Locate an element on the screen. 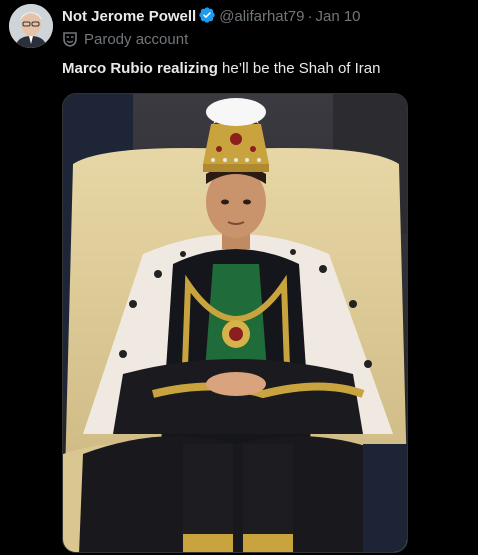  parody-label: Parody account is located at coordinates (125, 40).